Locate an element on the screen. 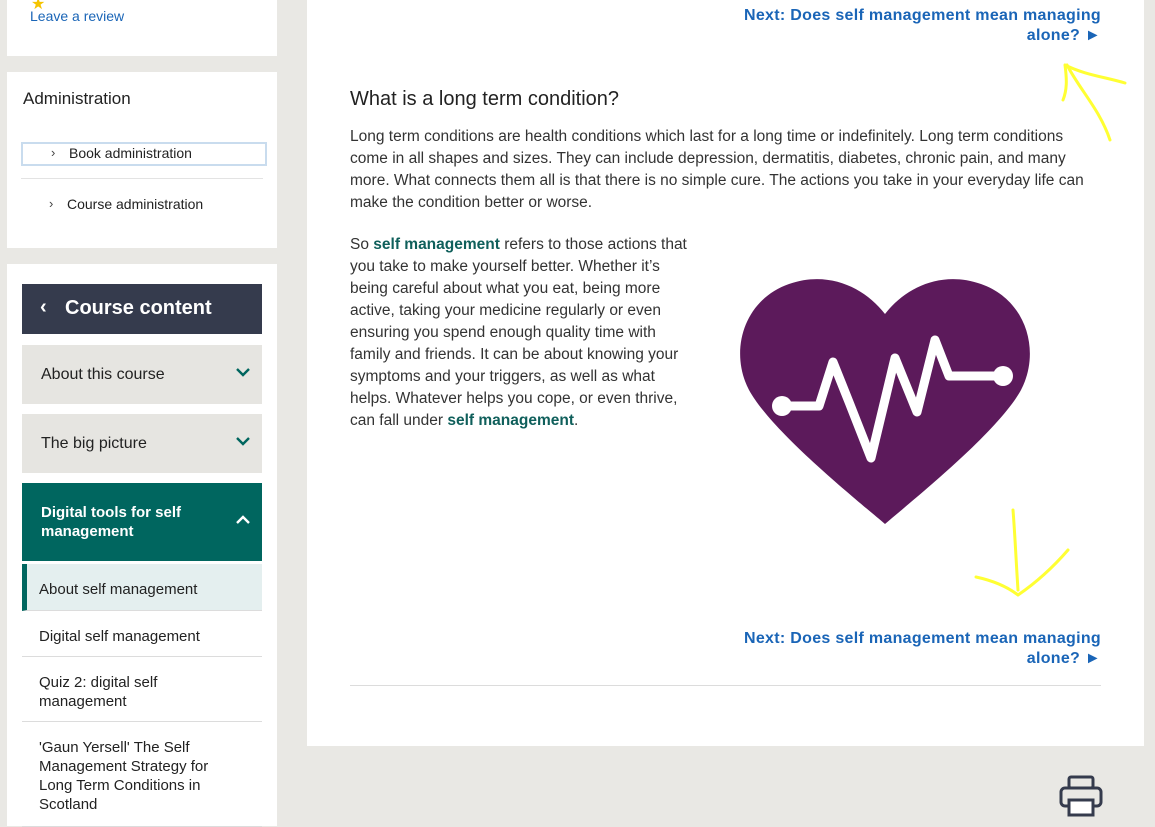 The width and height of the screenshot is (1155, 827). text-fragment: . is located at coordinates (576, 420).